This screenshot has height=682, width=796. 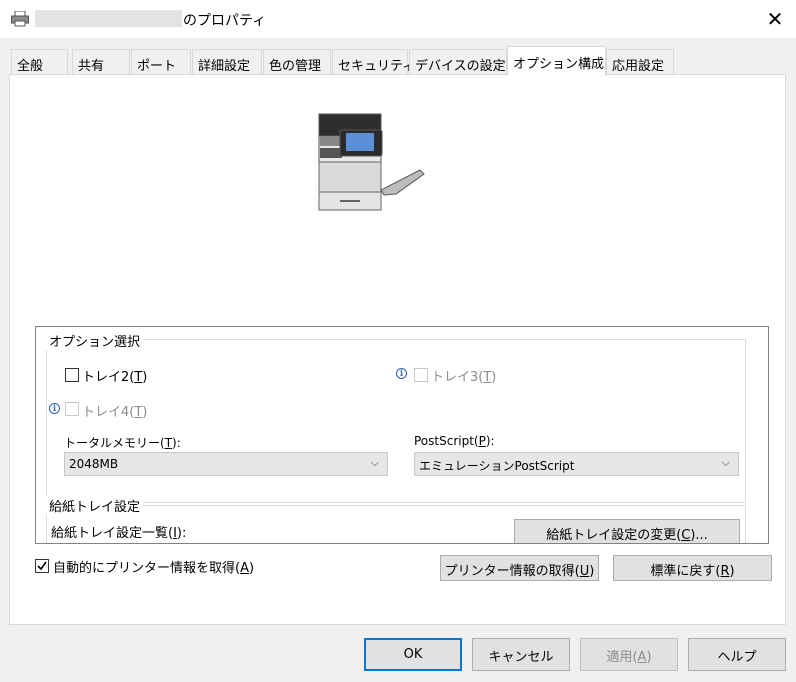 I want to click on get-printer-info-button: プリンター情報の取得(U), so click(x=519, y=568).